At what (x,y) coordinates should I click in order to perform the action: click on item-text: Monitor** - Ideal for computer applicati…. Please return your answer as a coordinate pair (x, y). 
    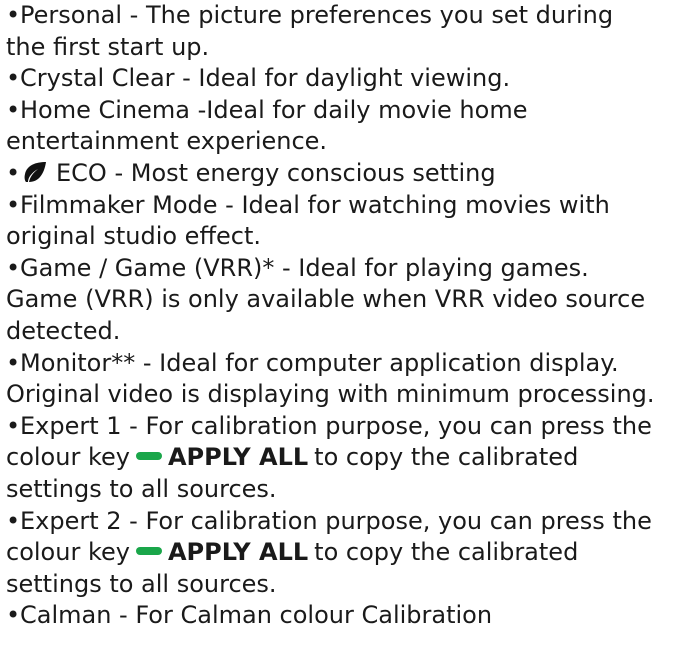
    Looking at the image, I should click on (319, 362).